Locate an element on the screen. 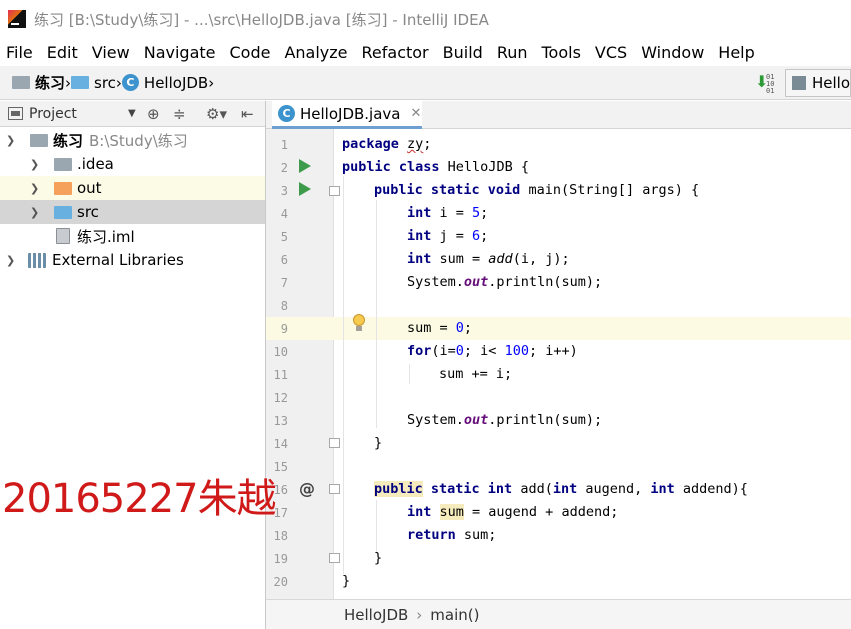  menu-code: Code is located at coordinates (250, 52).